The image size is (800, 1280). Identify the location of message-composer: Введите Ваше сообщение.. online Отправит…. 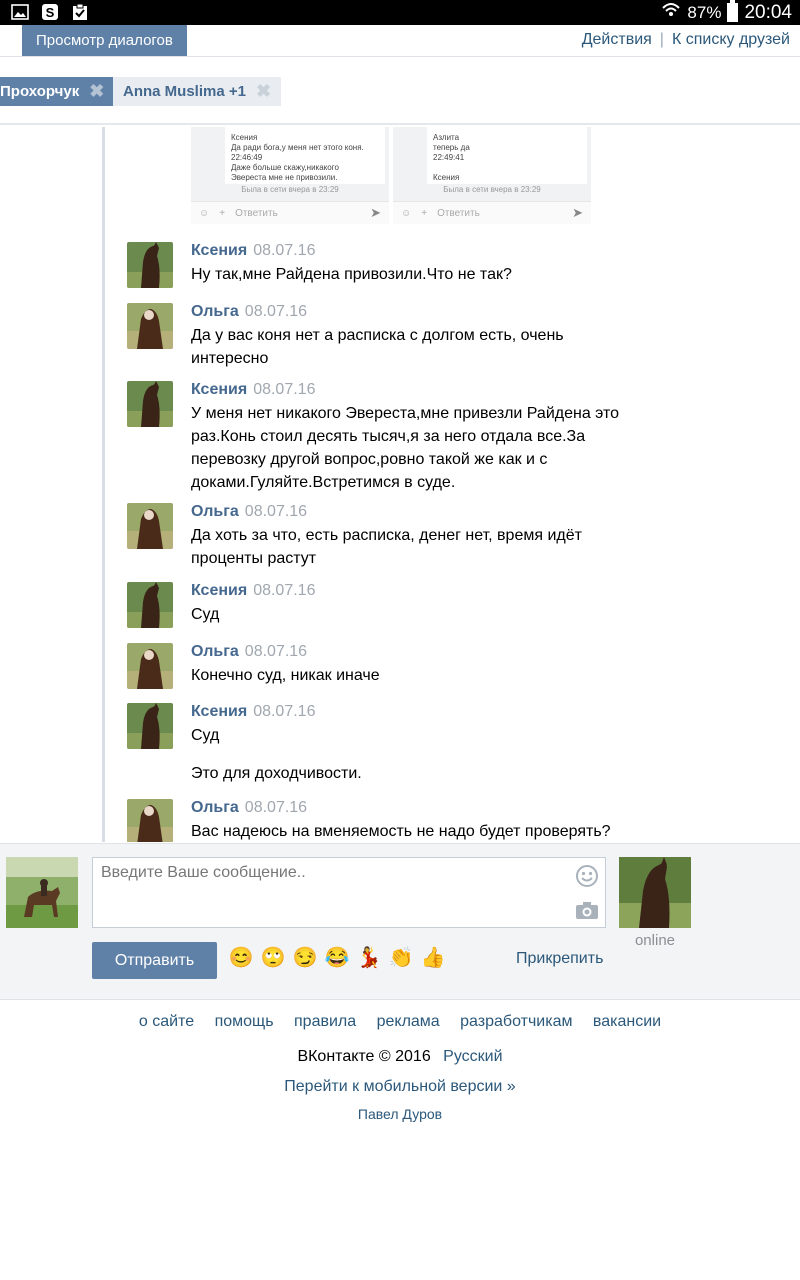
(400, 921).